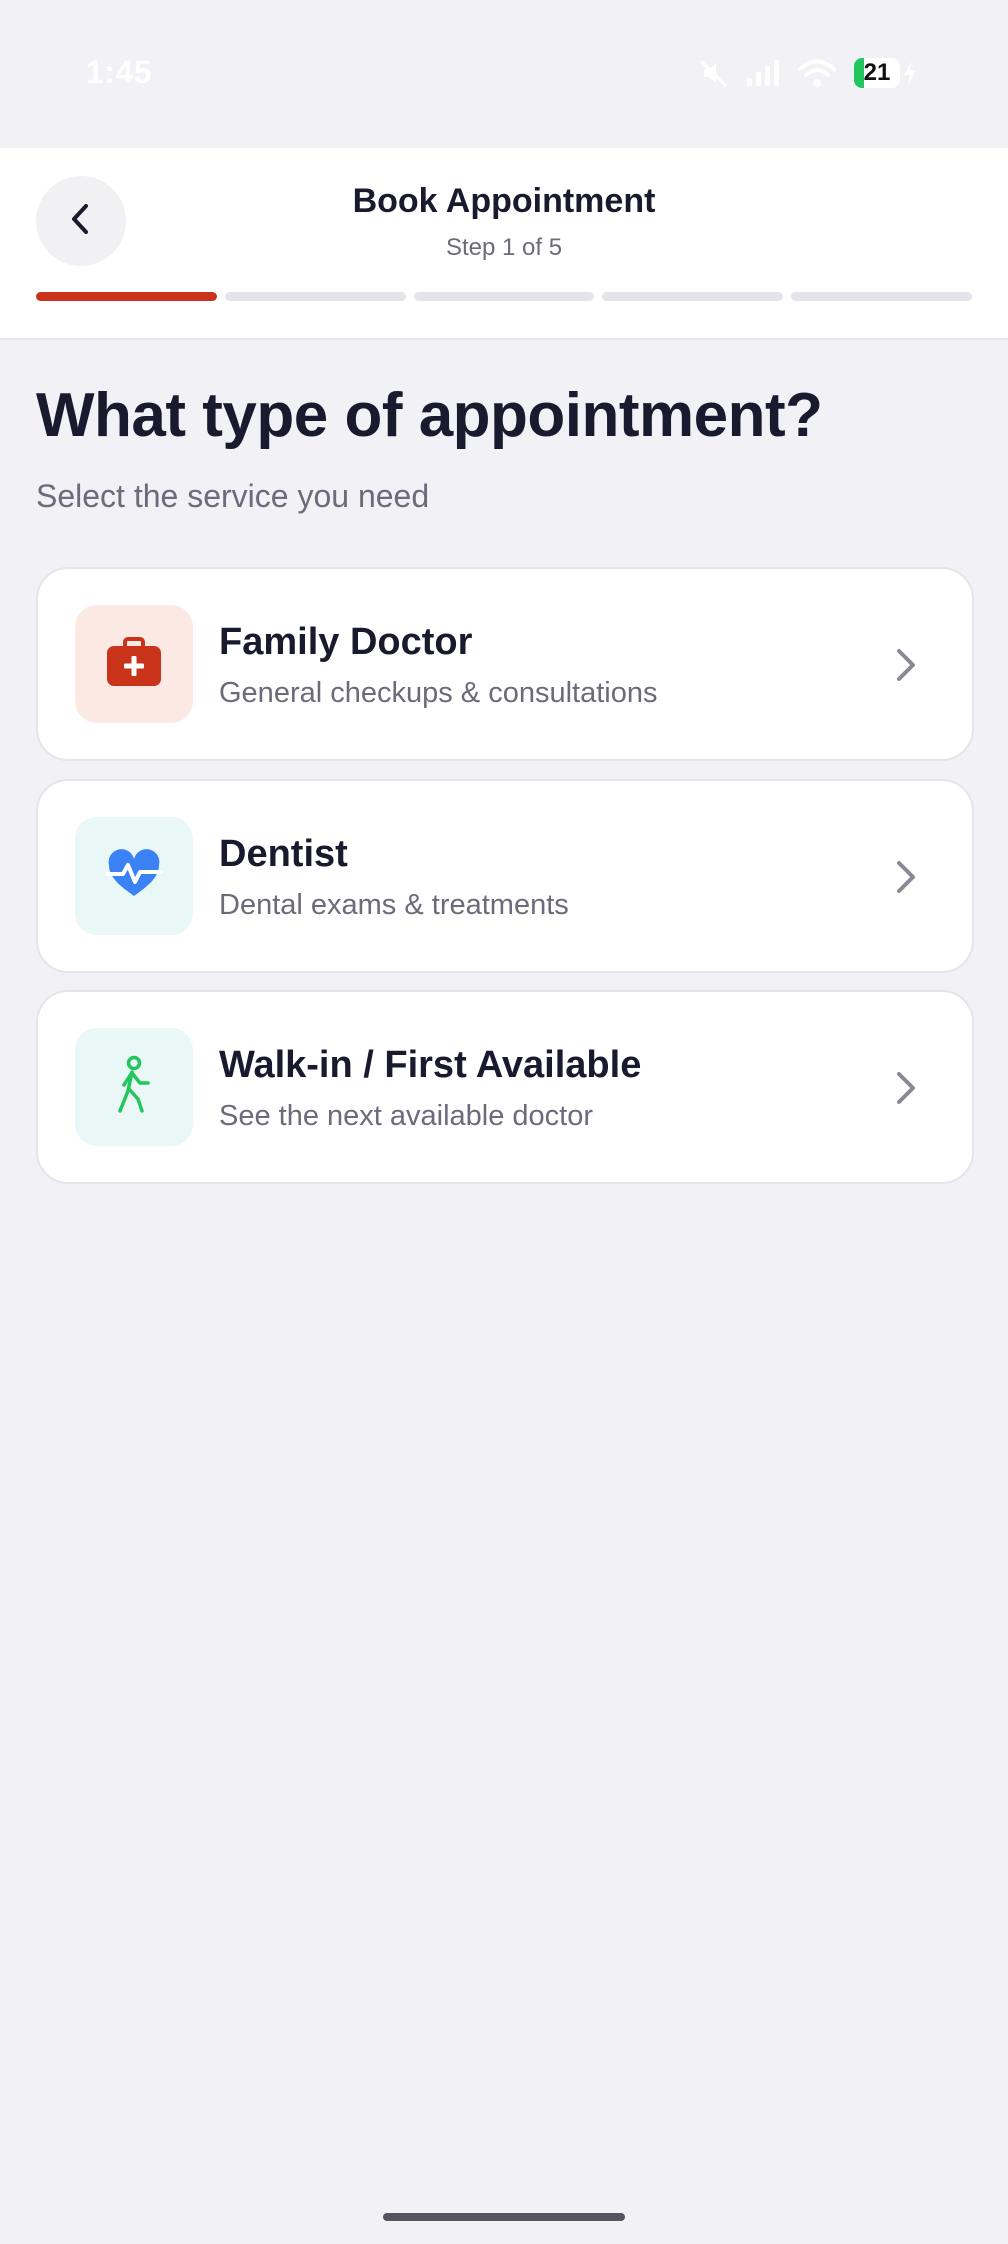 This screenshot has height=2244, width=1008. I want to click on app-header: Book Appointment Step 1 of 5, so click(504, 244).